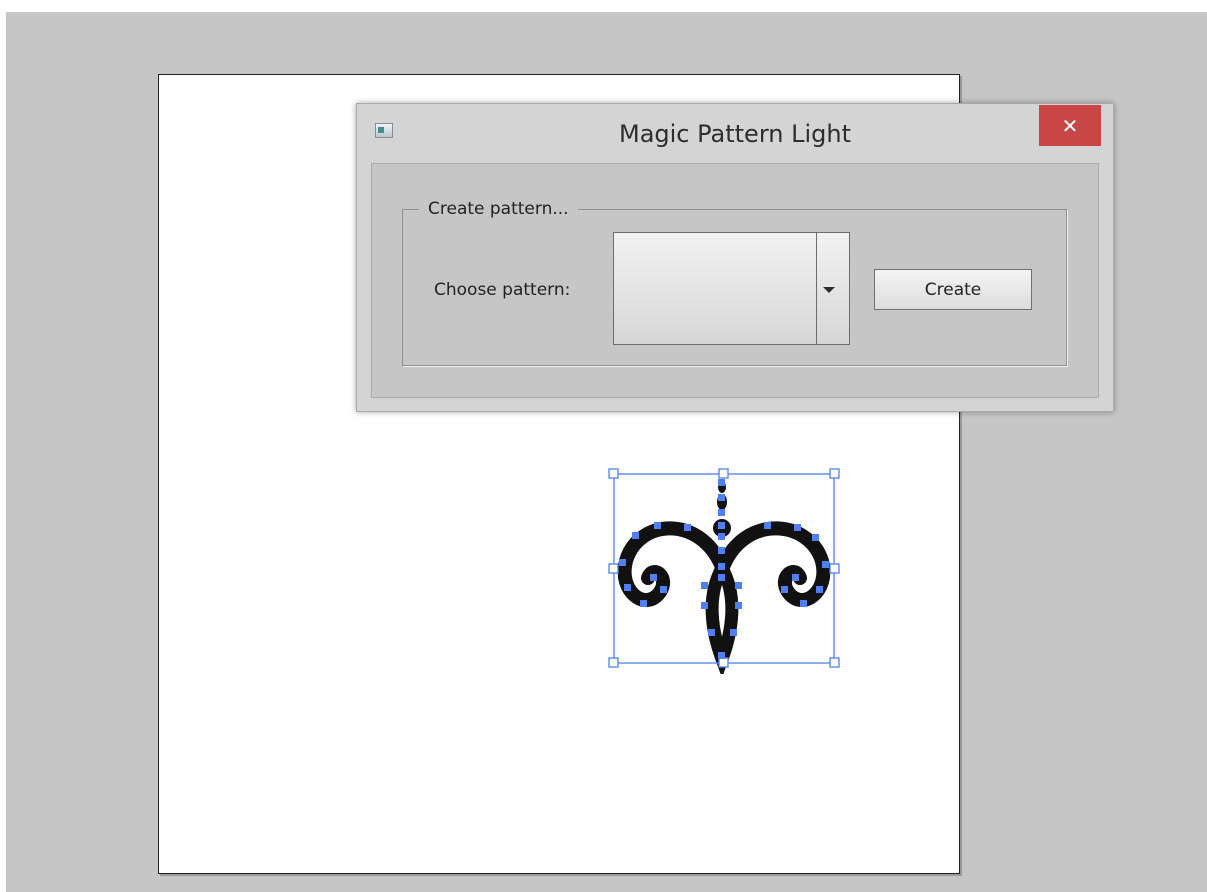  What do you see at coordinates (829, 290) in the screenshot?
I see `chevron-down-icon` at bounding box center [829, 290].